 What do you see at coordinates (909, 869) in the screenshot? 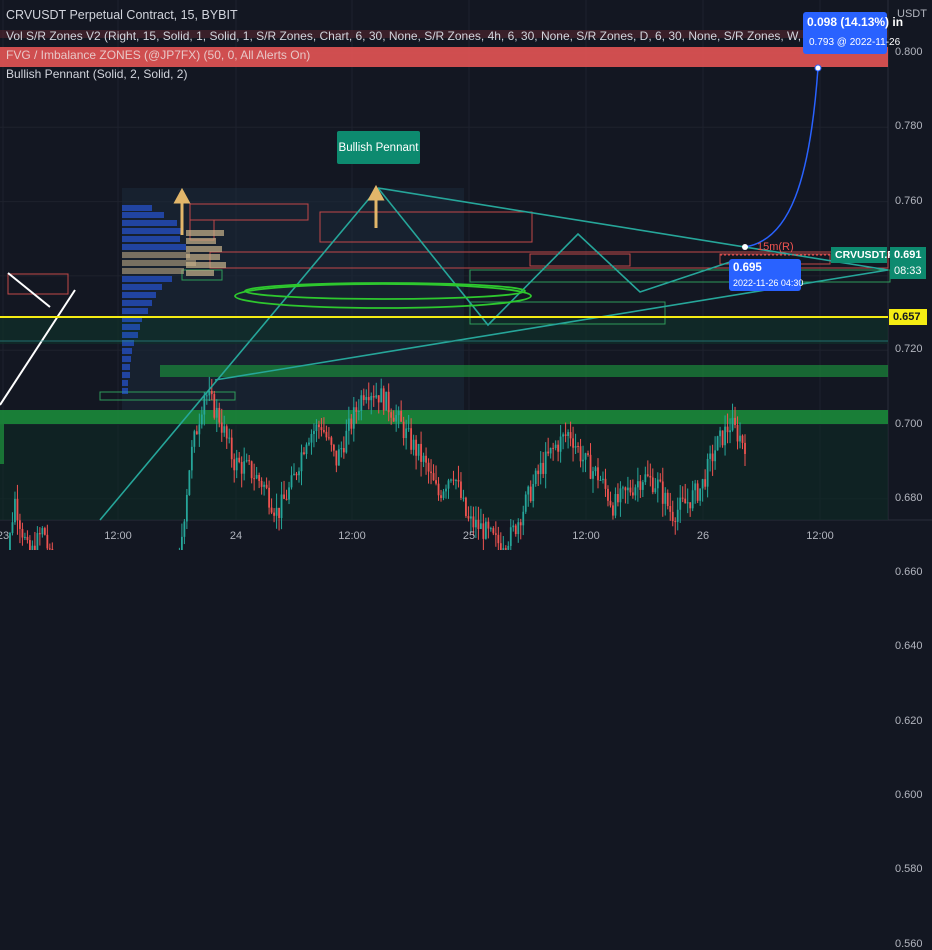
I see `price-tick-label: 0.580` at bounding box center [909, 869].